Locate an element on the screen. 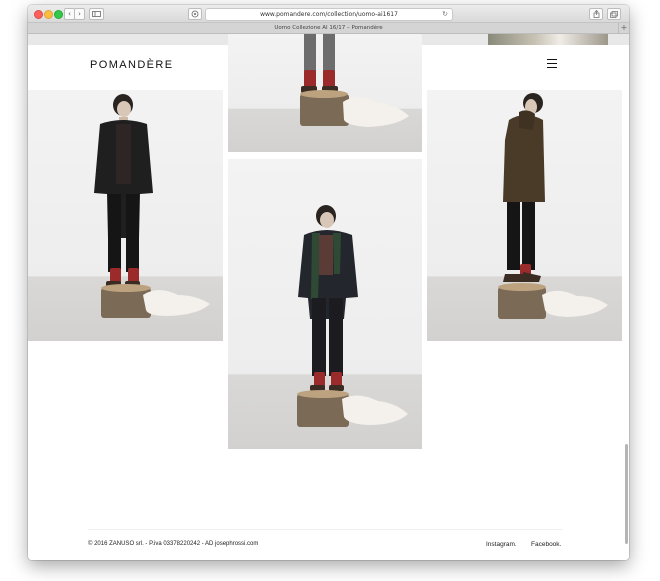 This screenshot has height=581, width=660. new-tab-button: + is located at coordinates (623, 28).